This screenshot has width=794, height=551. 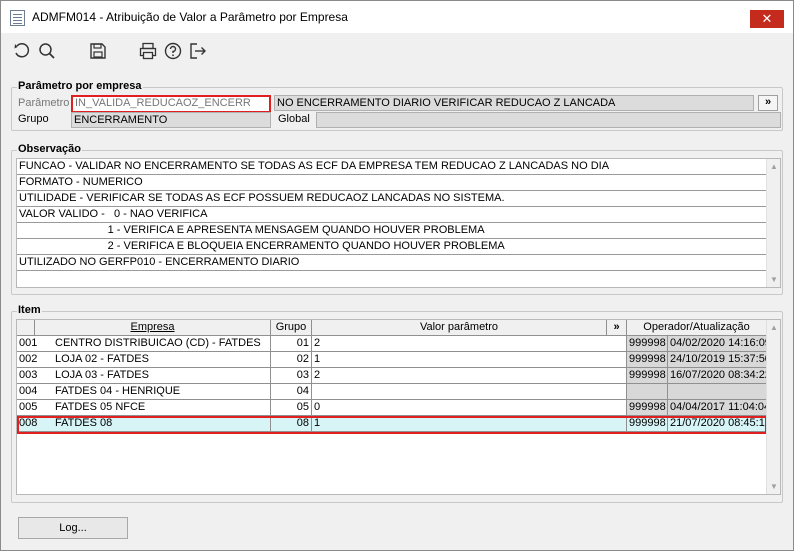 I want to click on cell-data: 04/02/2020 14:16:09, so click(x=717, y=344).